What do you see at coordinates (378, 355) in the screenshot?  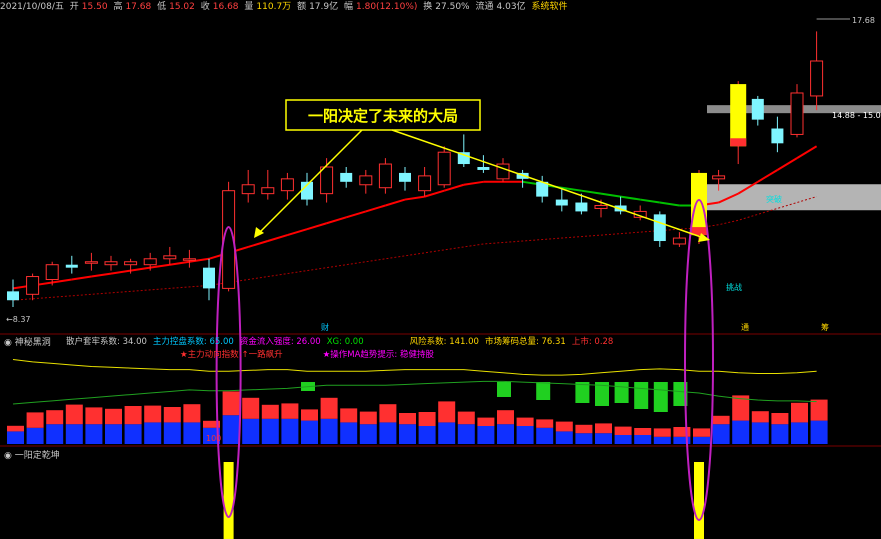 I see `panel2-signal: ★操作MA趋势提示: 稳健持股` at bounding box center [378, 355].